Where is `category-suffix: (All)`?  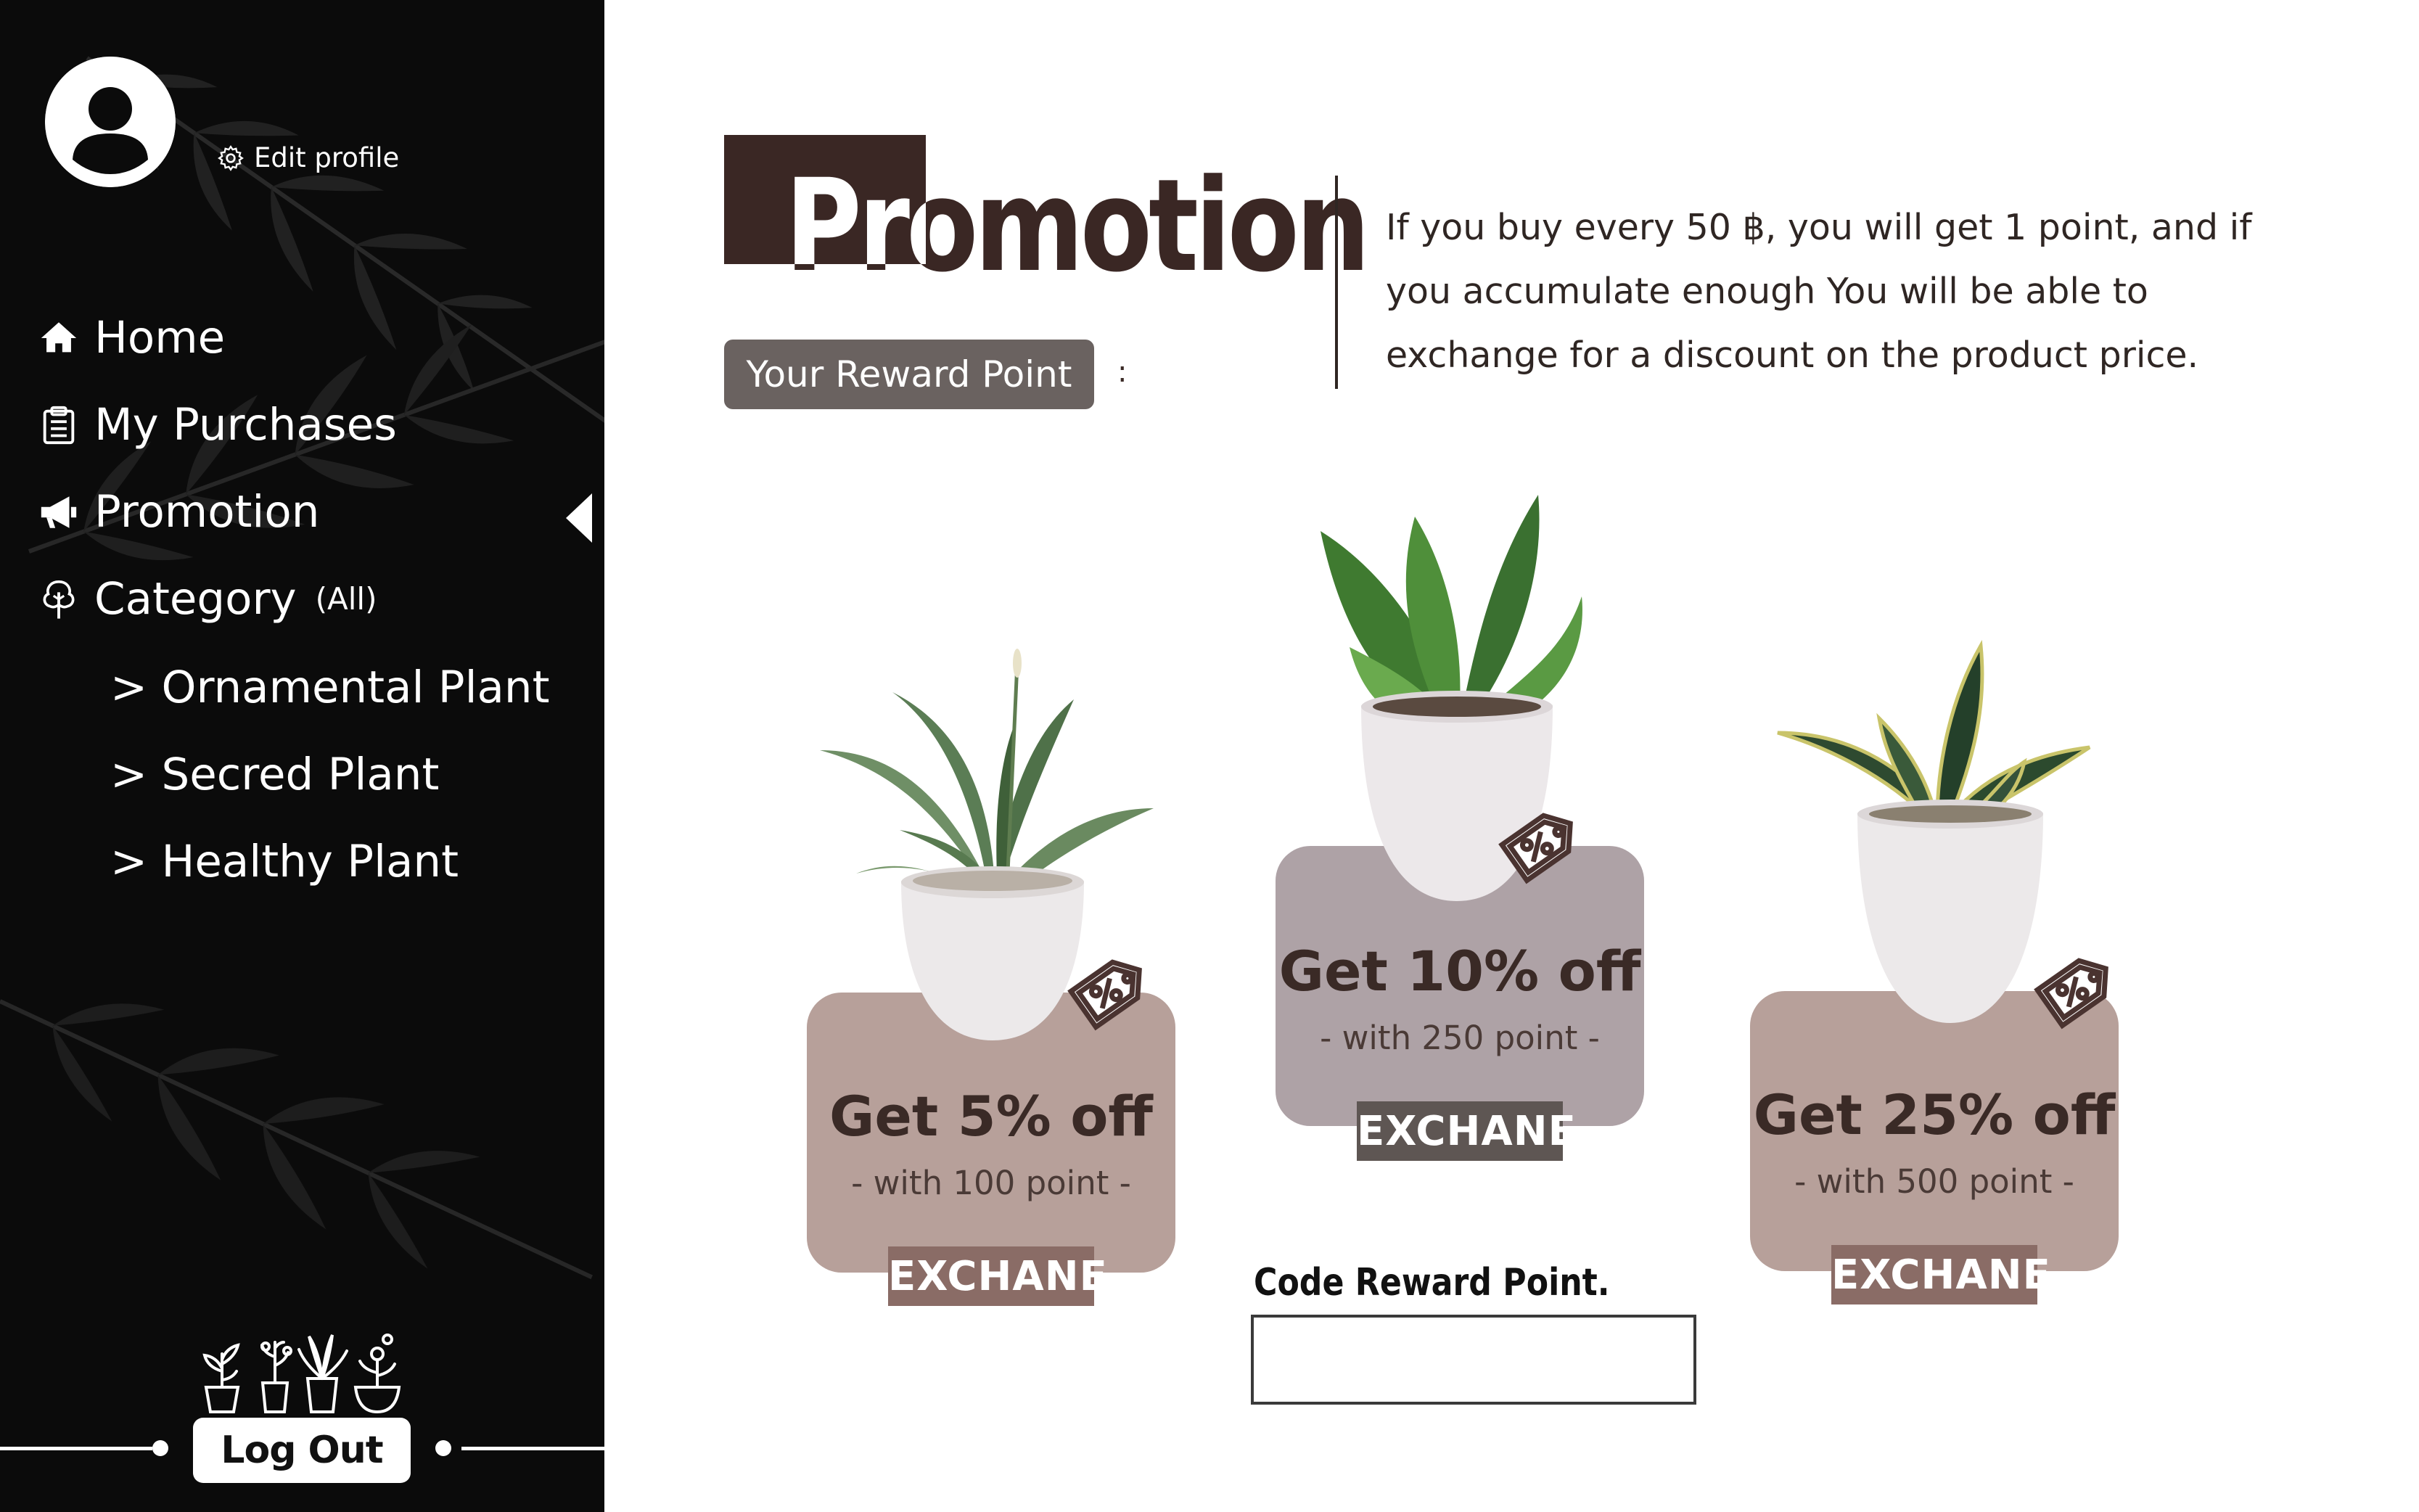 category-suffix: (All) is located at coordinates (346, 599).